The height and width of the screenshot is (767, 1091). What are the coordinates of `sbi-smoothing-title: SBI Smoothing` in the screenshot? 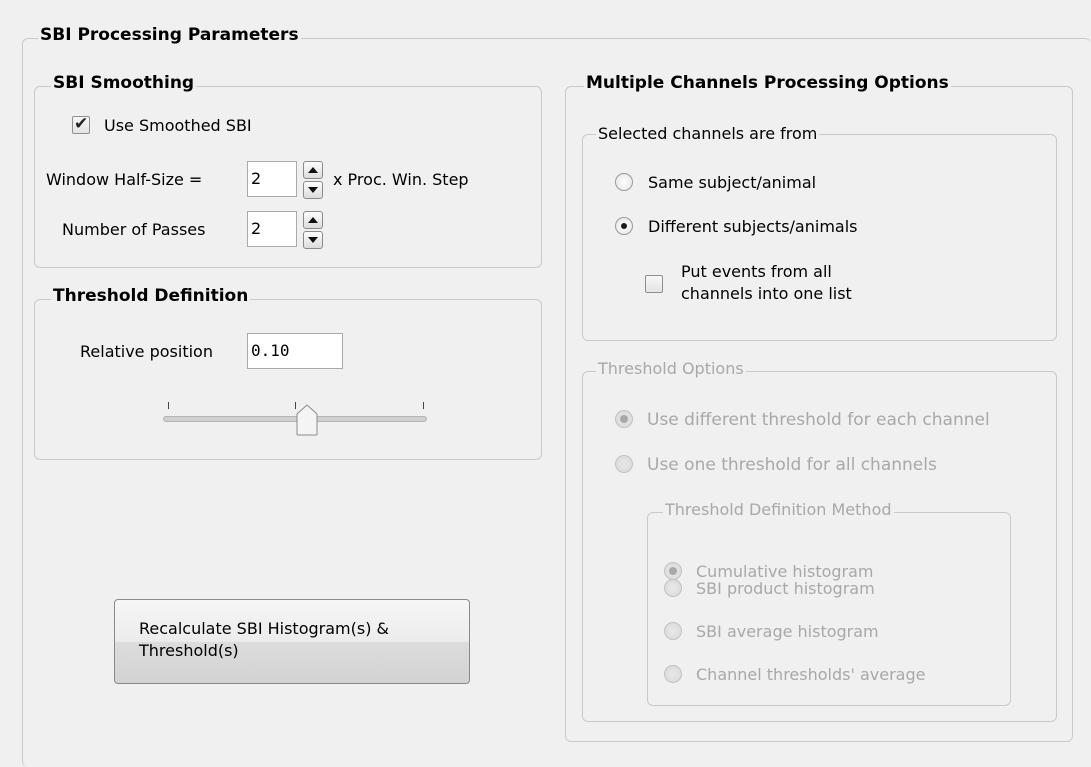 It's located at (124, 83).